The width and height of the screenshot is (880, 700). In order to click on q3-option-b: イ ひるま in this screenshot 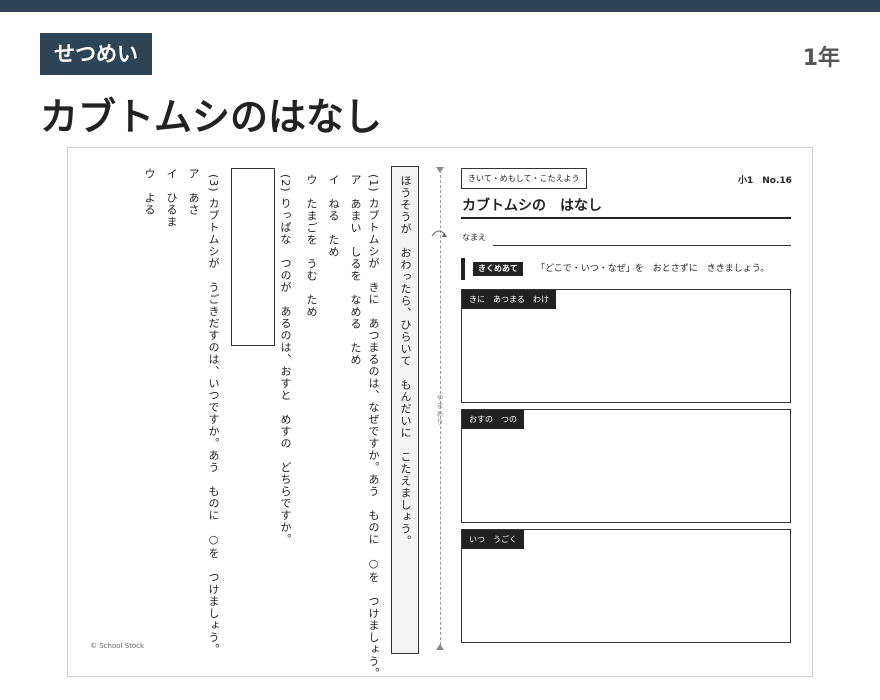, I will do `click(171, 198)`.